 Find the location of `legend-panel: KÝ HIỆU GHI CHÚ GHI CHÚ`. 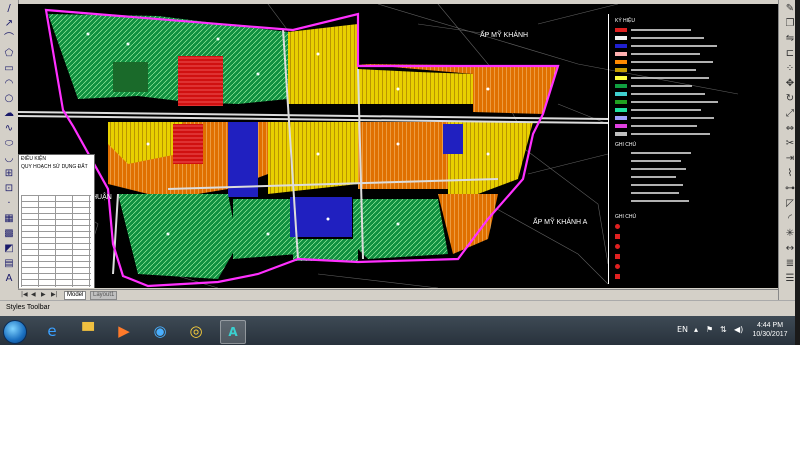

legend-panel: KÝ HIỆU GHI CHÚ GHI CHÚ is located at coordinates (691, 149).